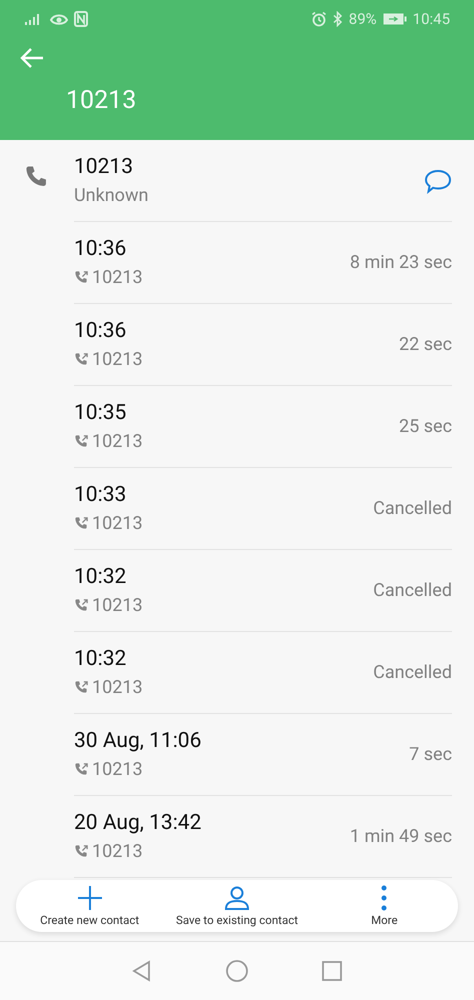 The width and height of the screenshot is (474, 1000). I want to click on call-log-item: 10:35 10213 25 sec, so click(237, 427).